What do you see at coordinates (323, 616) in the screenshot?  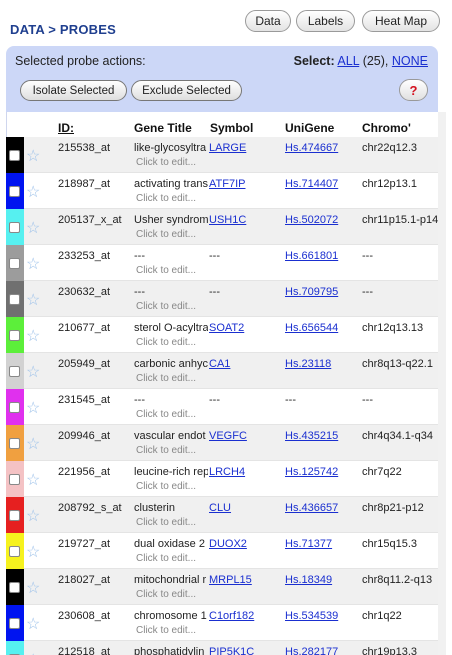 I see `unigene-link: Hs.534539` at bounding box center [323, 616].